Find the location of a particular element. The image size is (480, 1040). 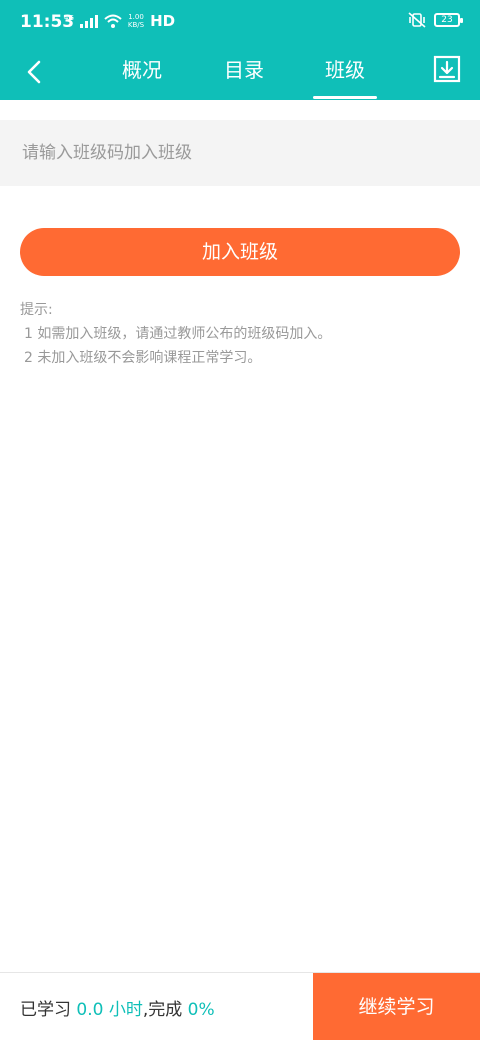

network-speed: 1.00 KB/S is located at coordinates (136, 21).